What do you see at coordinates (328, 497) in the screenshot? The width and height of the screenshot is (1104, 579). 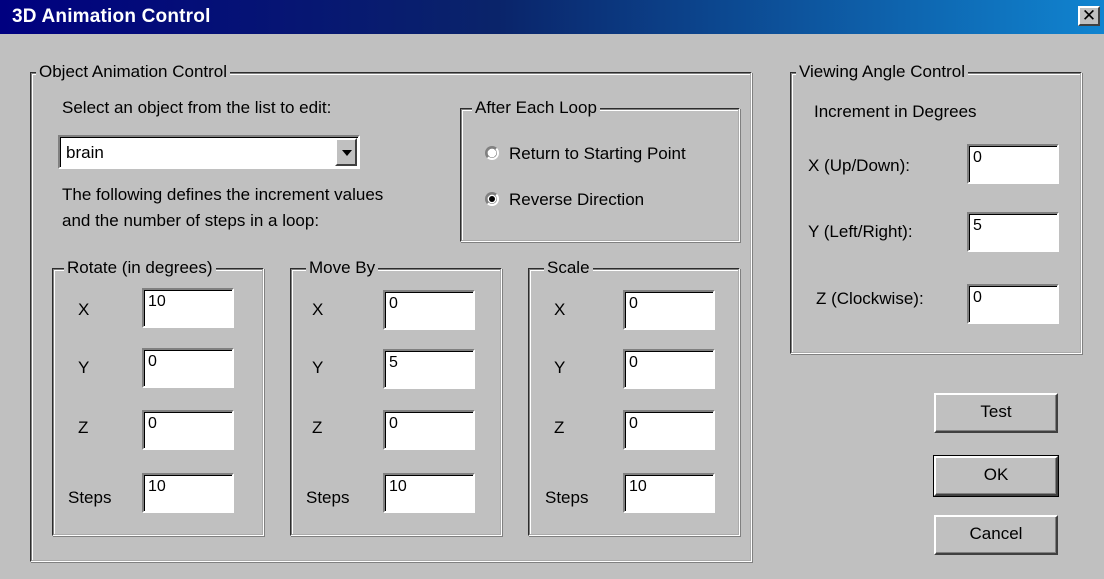 I see `move-steps-label: Steps` at bounding box center [328, 497].